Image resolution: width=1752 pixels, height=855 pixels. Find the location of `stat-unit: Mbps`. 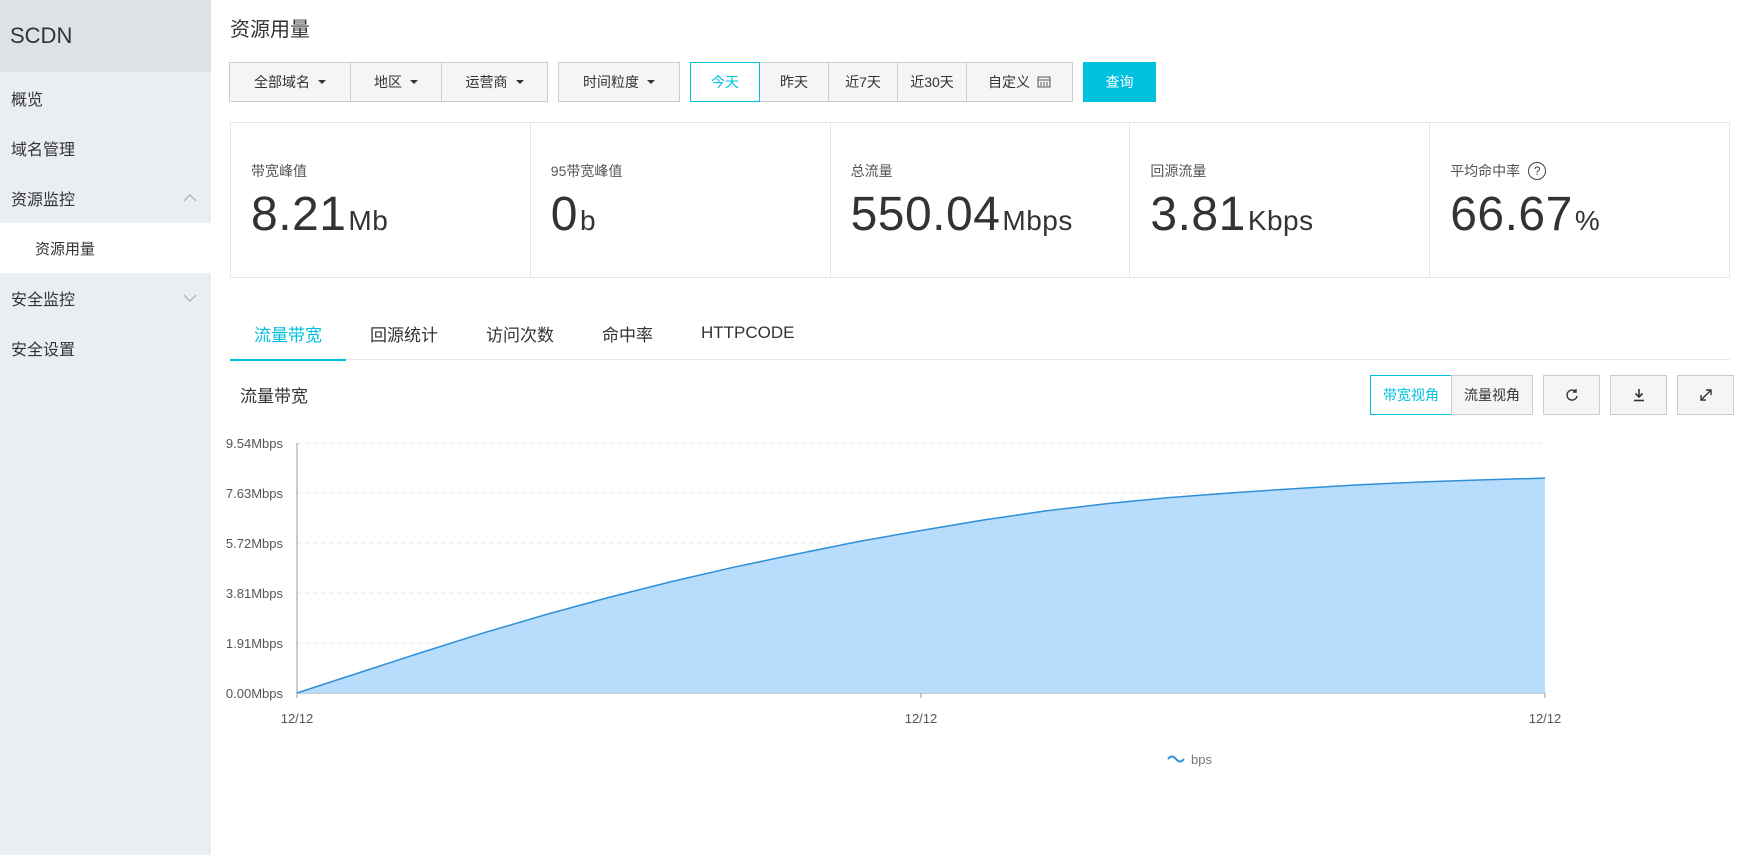

stat-unit: Mbps is located at coordinates (1037, 220).